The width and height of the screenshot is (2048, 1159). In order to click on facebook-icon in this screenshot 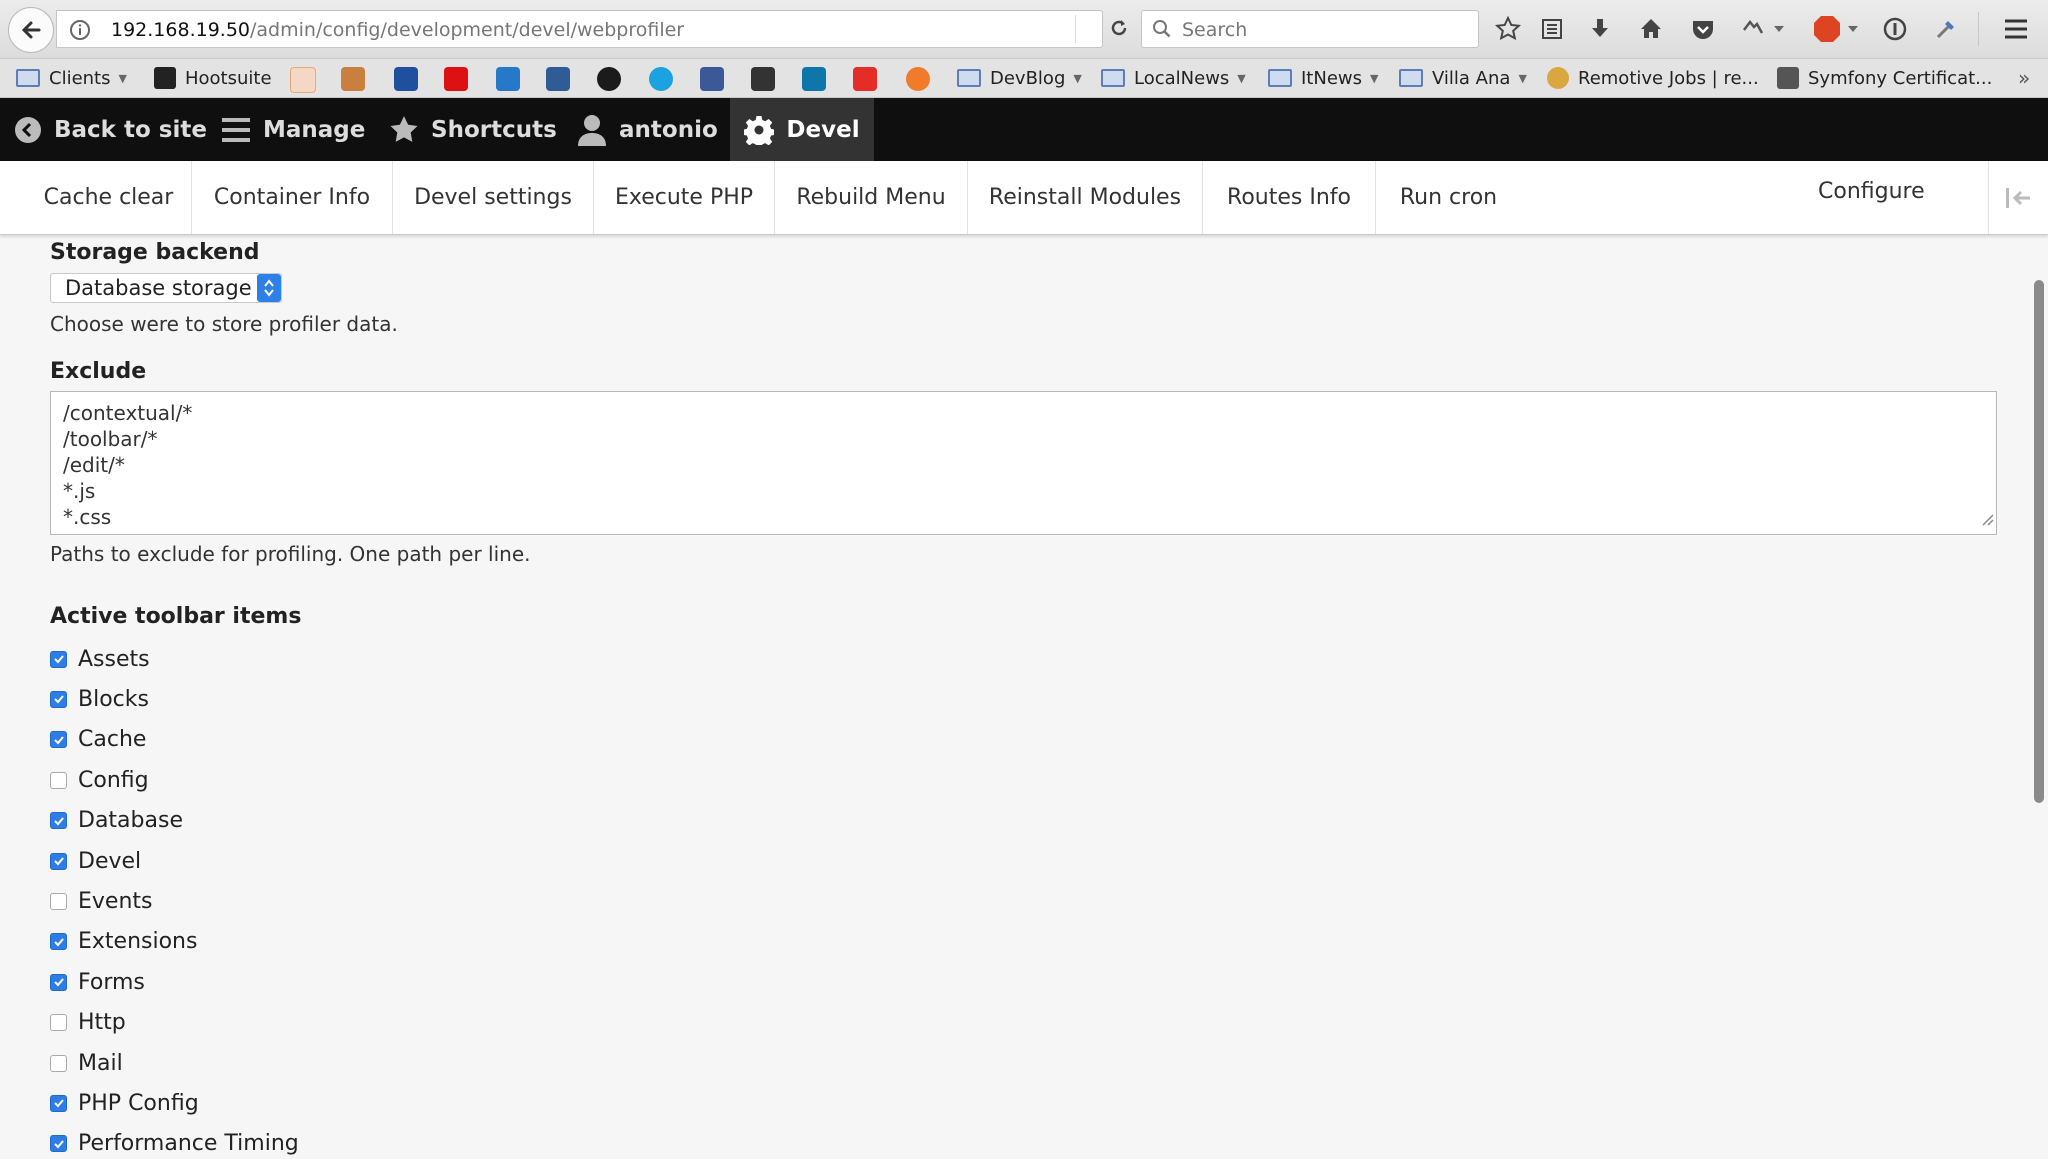, I will do `click(712, 79)`.